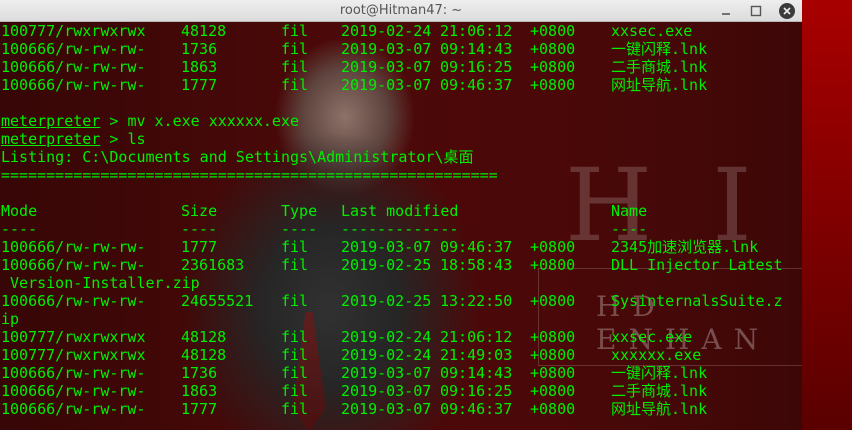 This screenshot has height=430, width=852. What do you see at coordinates (10, 319) in the screenshot?
I see `table-row-wrap: ip` at bounding box center [10, 319].